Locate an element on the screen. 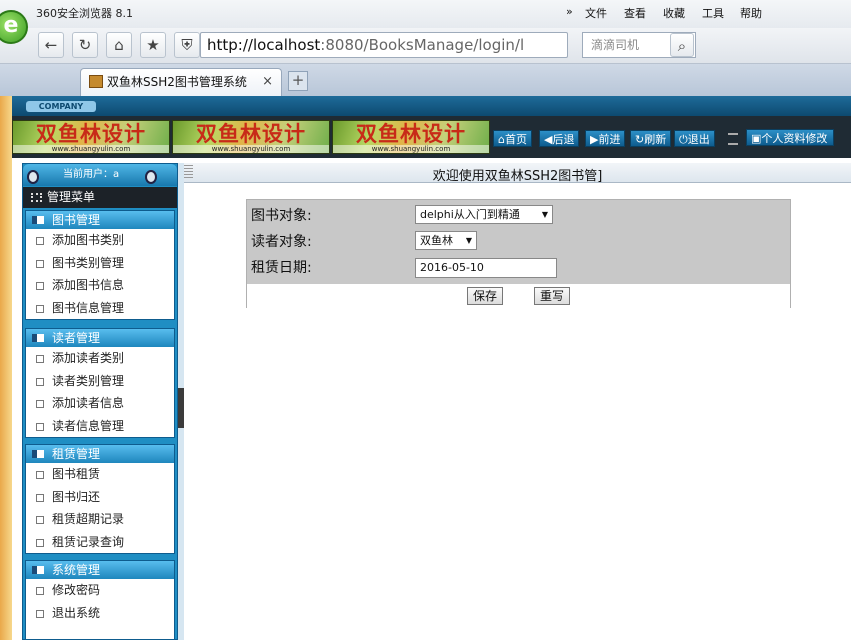  menu-item: 读者信息管理 is located at coordinates (100, 426).